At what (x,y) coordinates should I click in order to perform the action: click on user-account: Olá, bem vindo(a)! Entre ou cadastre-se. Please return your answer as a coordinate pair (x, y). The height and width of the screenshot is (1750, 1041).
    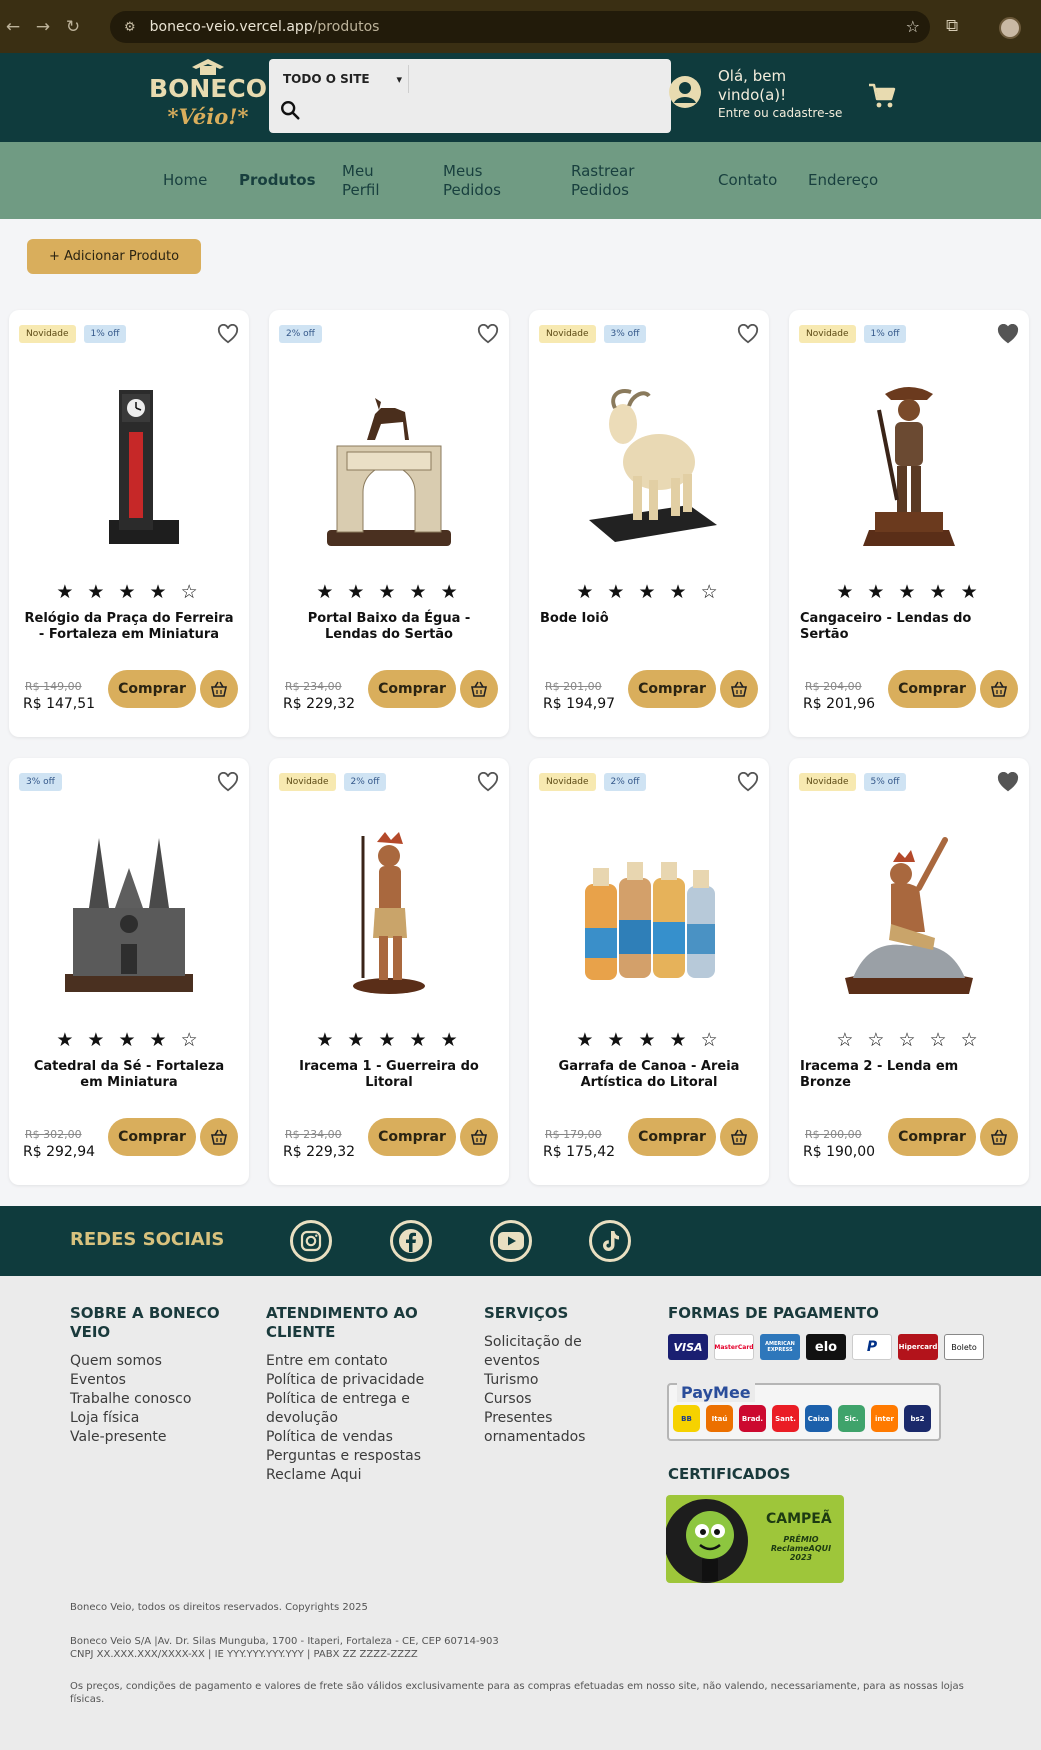
    Looking at the image, I should click on (755, 93).